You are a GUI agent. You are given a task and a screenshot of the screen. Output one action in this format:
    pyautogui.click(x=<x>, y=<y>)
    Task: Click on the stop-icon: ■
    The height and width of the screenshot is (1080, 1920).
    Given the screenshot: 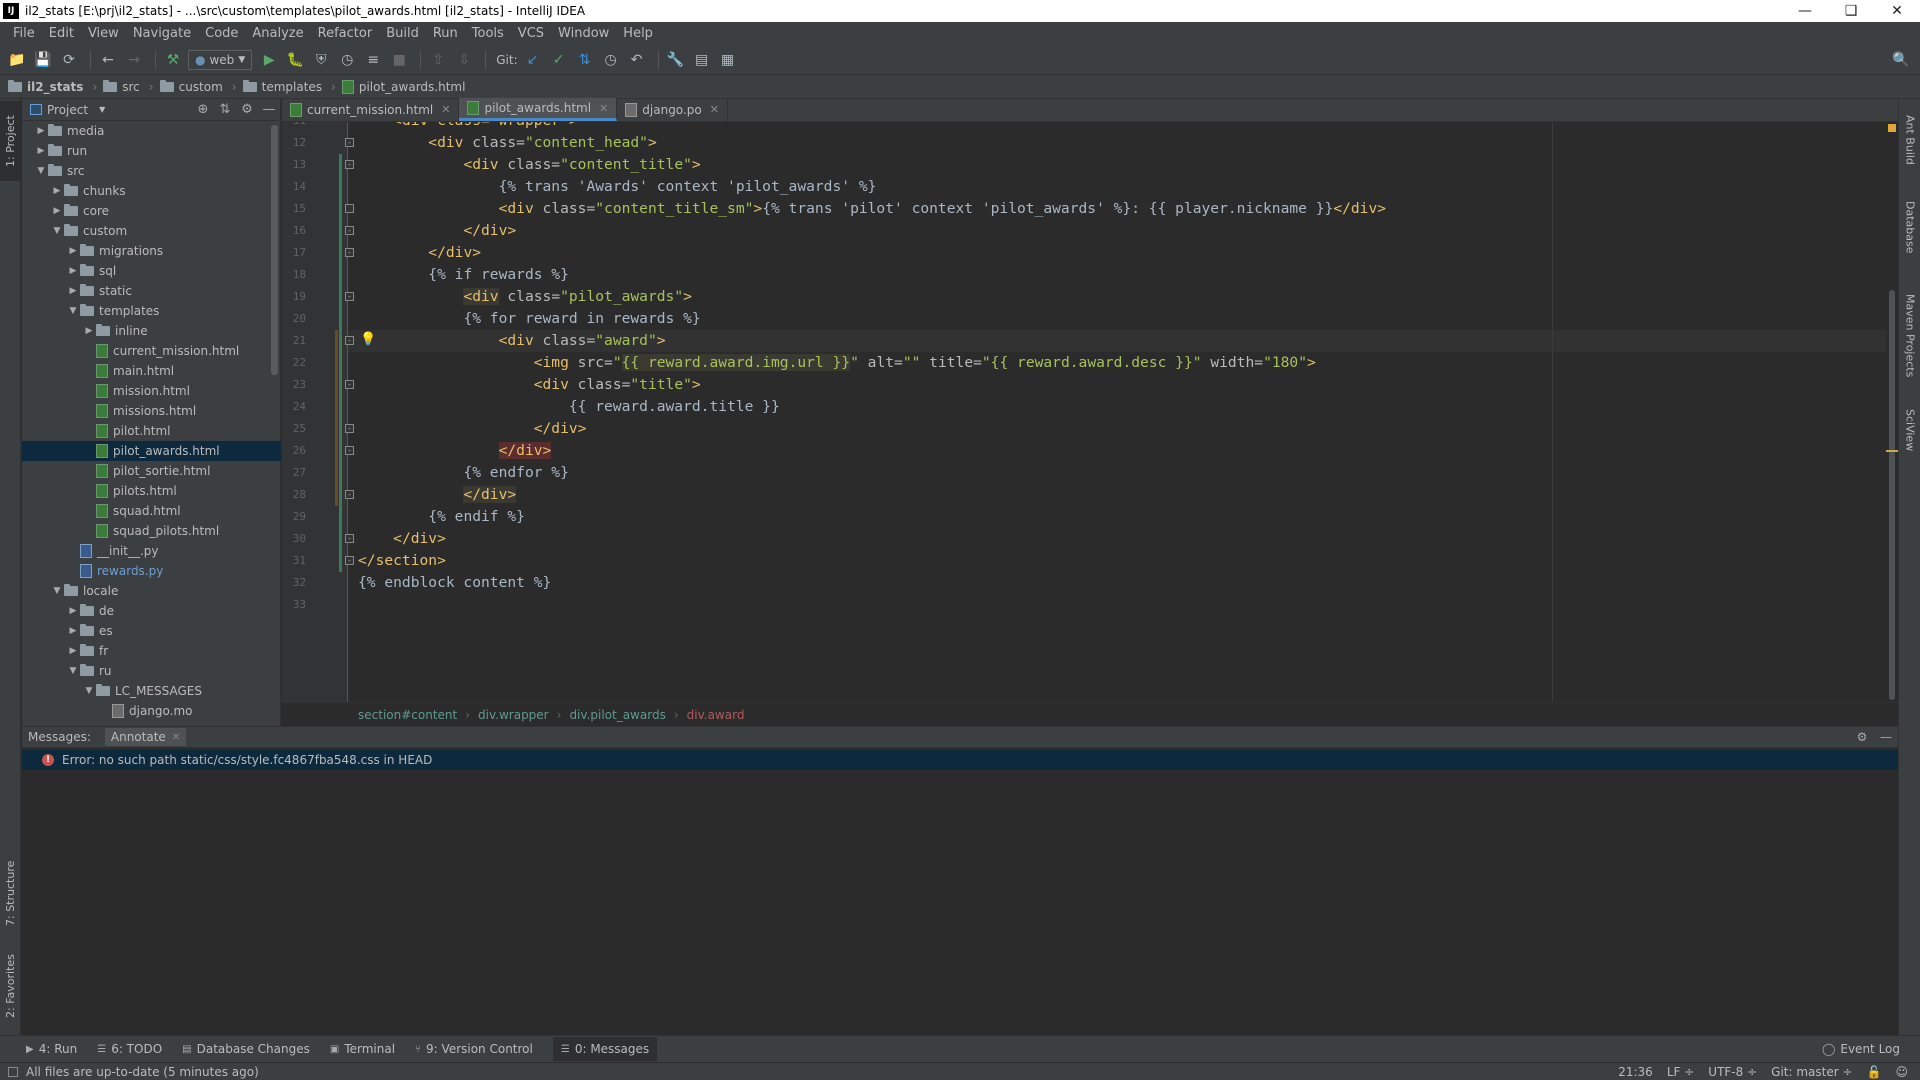 What is the action you would take?
    pyautogui.click(x=399, y=60)
    